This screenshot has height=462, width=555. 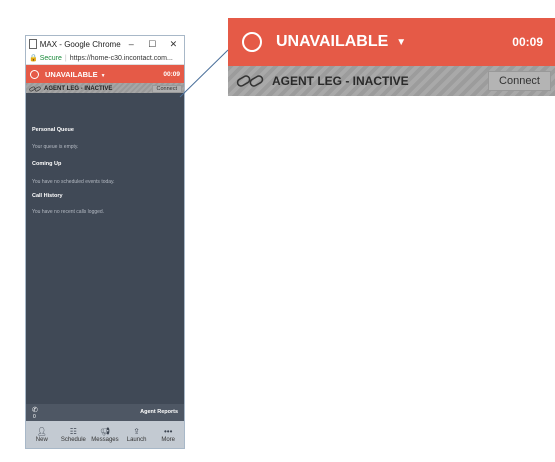 I want to click on zoomed-caret-down-icon: ▼, so click(x=401, y=42).